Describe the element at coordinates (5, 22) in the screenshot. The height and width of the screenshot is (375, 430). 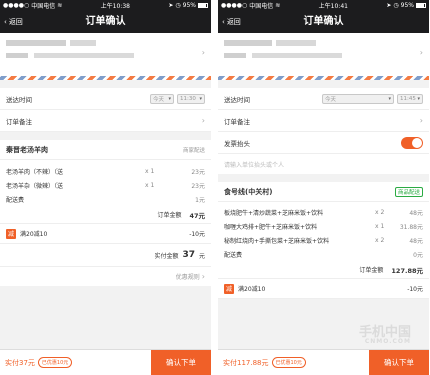
I see `chevron-left-icon: ‹` at that location.